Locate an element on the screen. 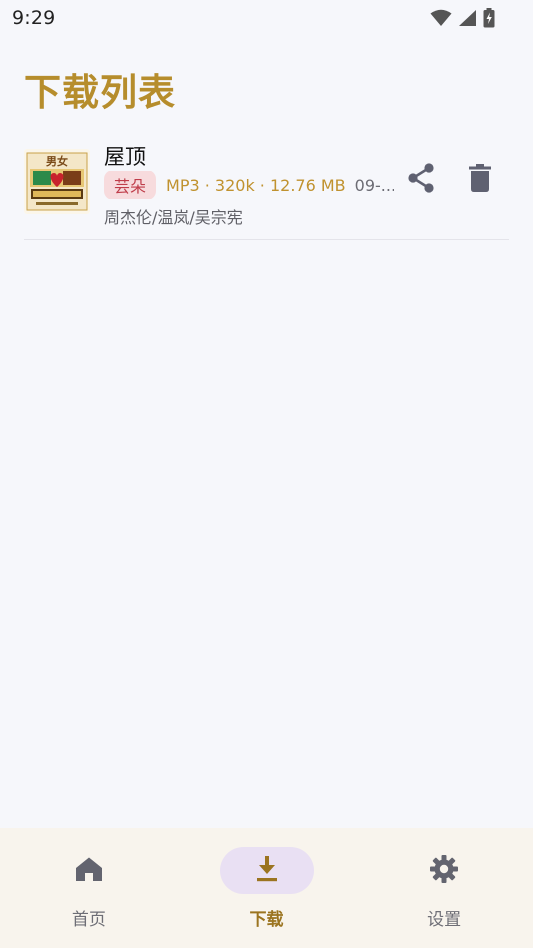  nav-label-settings: 设置 is located at coordinates (444, 920).